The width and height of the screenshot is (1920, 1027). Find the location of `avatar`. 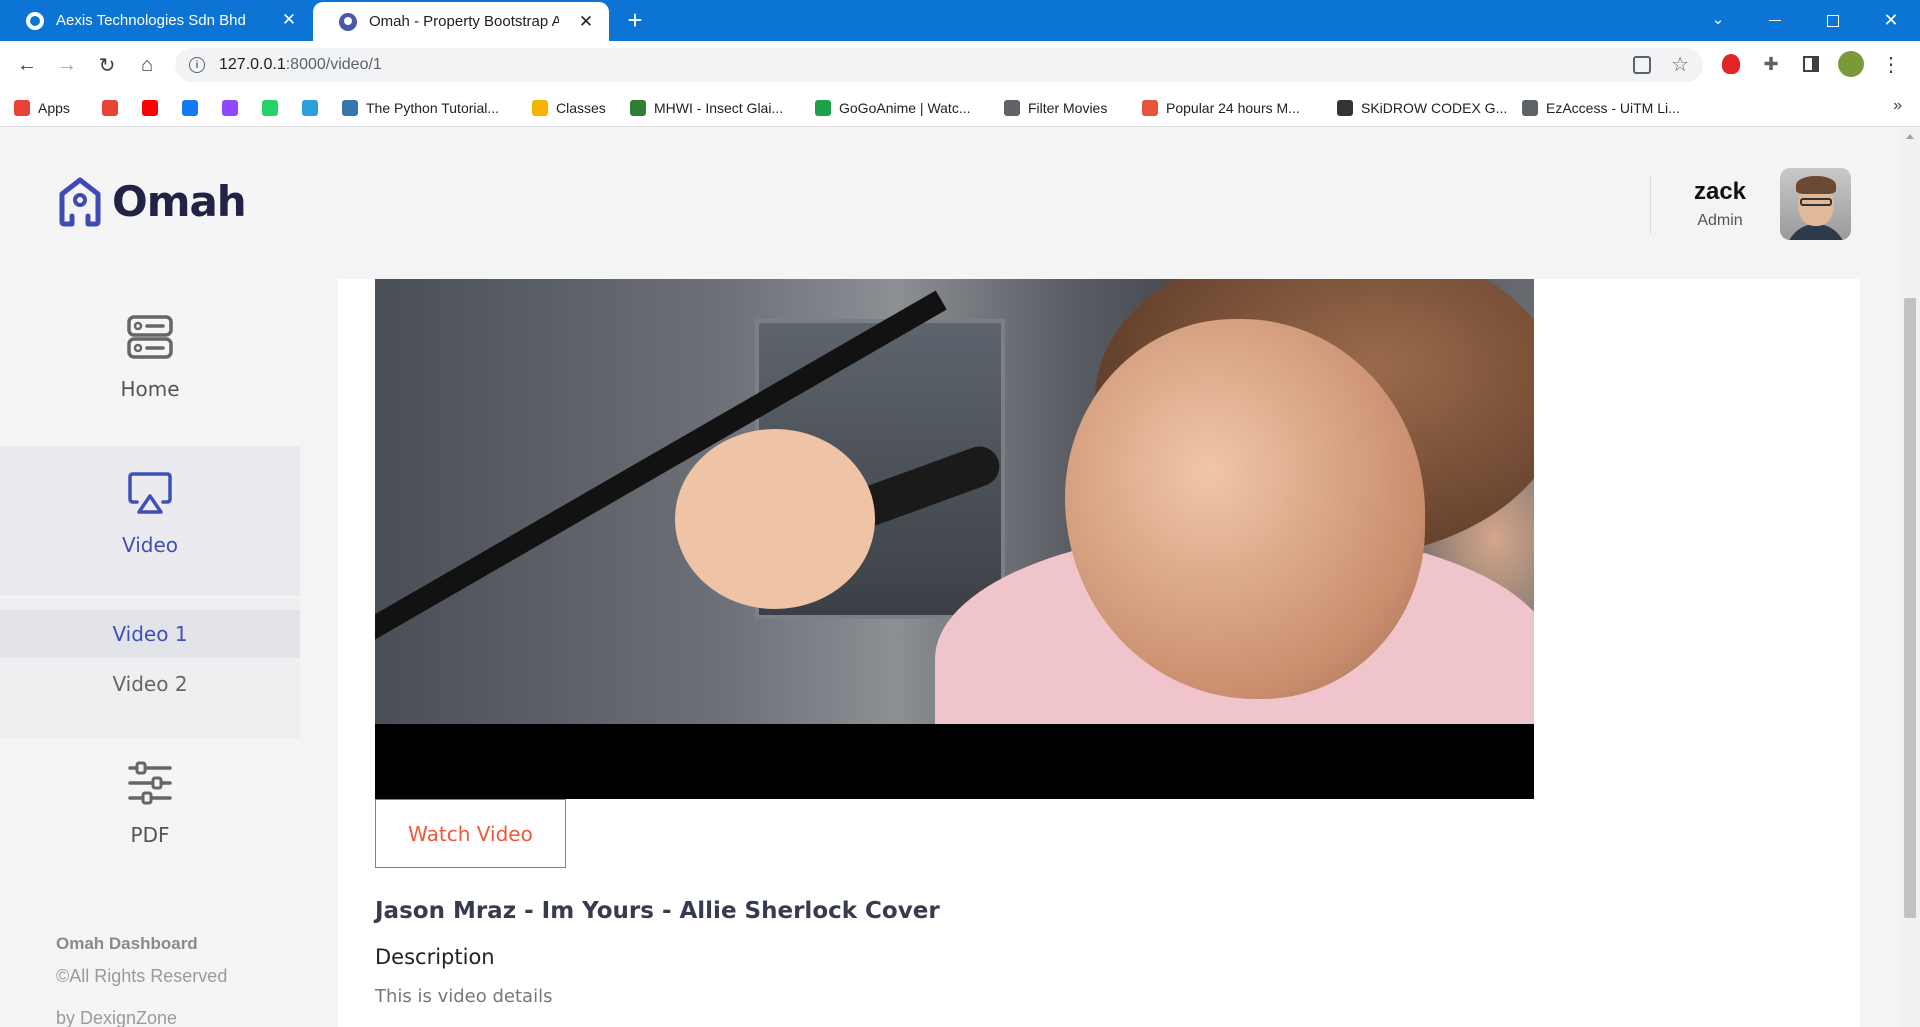

avatar is located at coordinates (1815, 204).